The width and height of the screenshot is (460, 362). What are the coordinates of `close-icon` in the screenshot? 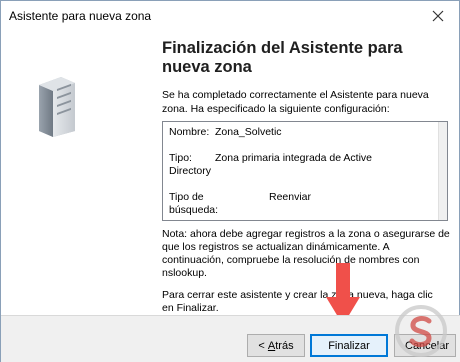 It's located at (438, 16).